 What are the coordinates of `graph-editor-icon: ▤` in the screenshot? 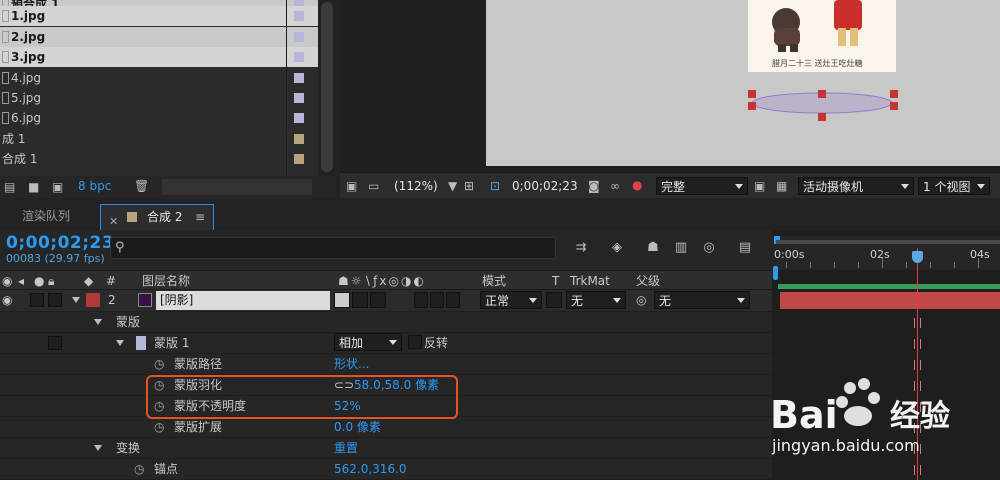 It's located at (745, 248).